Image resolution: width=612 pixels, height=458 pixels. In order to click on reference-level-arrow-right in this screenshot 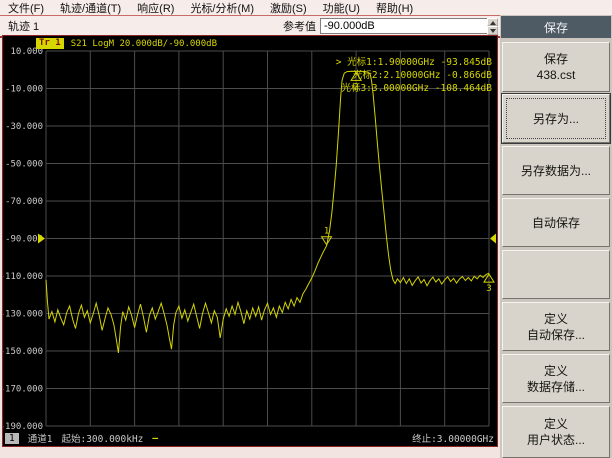, I will do `click(493, 238)`.